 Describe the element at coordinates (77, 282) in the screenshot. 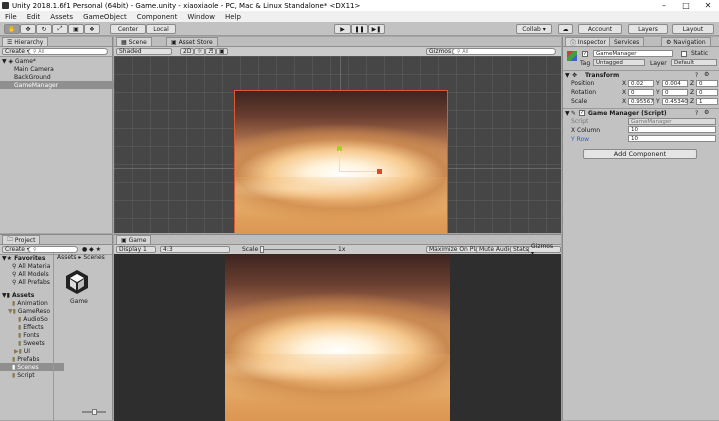

I see `unity-scene-file-icon` at that location.